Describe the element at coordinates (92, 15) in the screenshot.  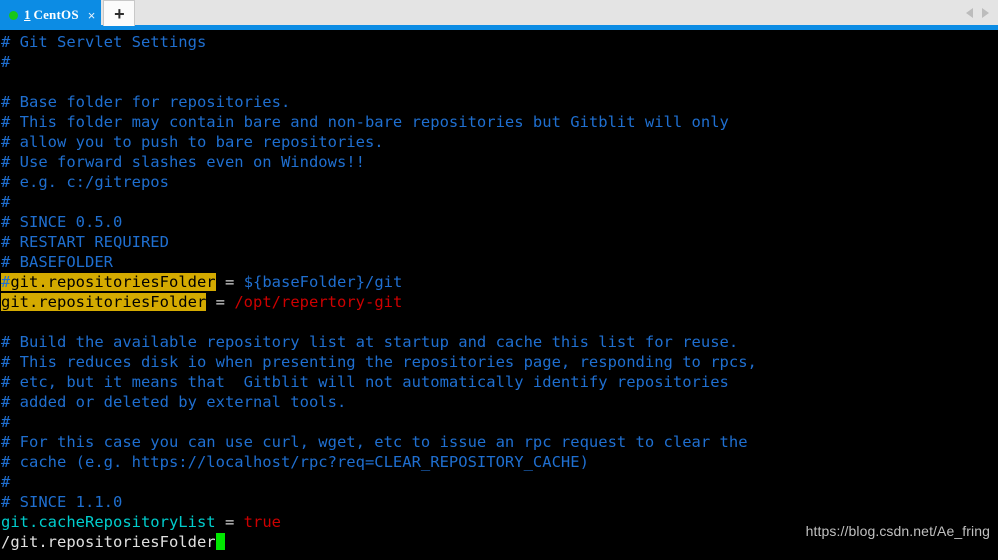
I see `close-icon: ×` at that location.